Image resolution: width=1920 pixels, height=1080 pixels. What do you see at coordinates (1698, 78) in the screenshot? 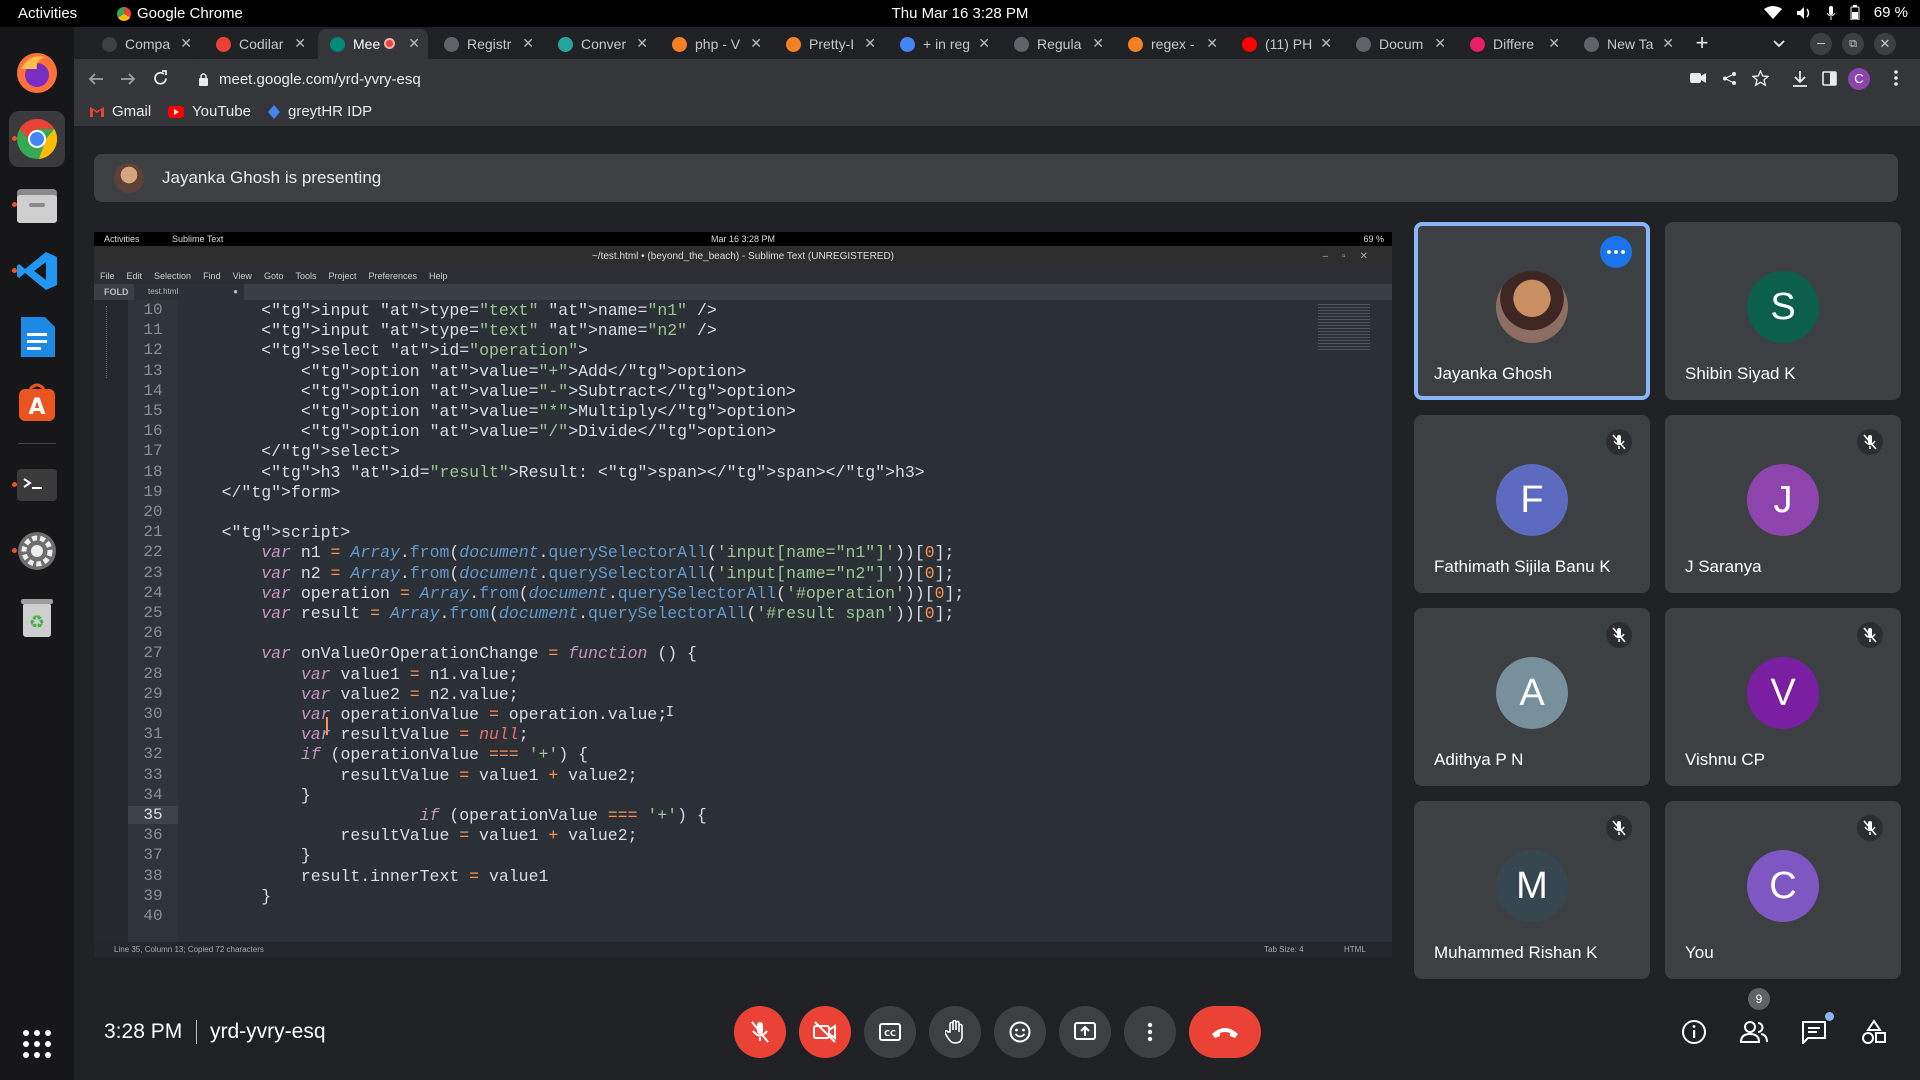
I see `camera-indicator-icon` at bounding box center [1698, 78].